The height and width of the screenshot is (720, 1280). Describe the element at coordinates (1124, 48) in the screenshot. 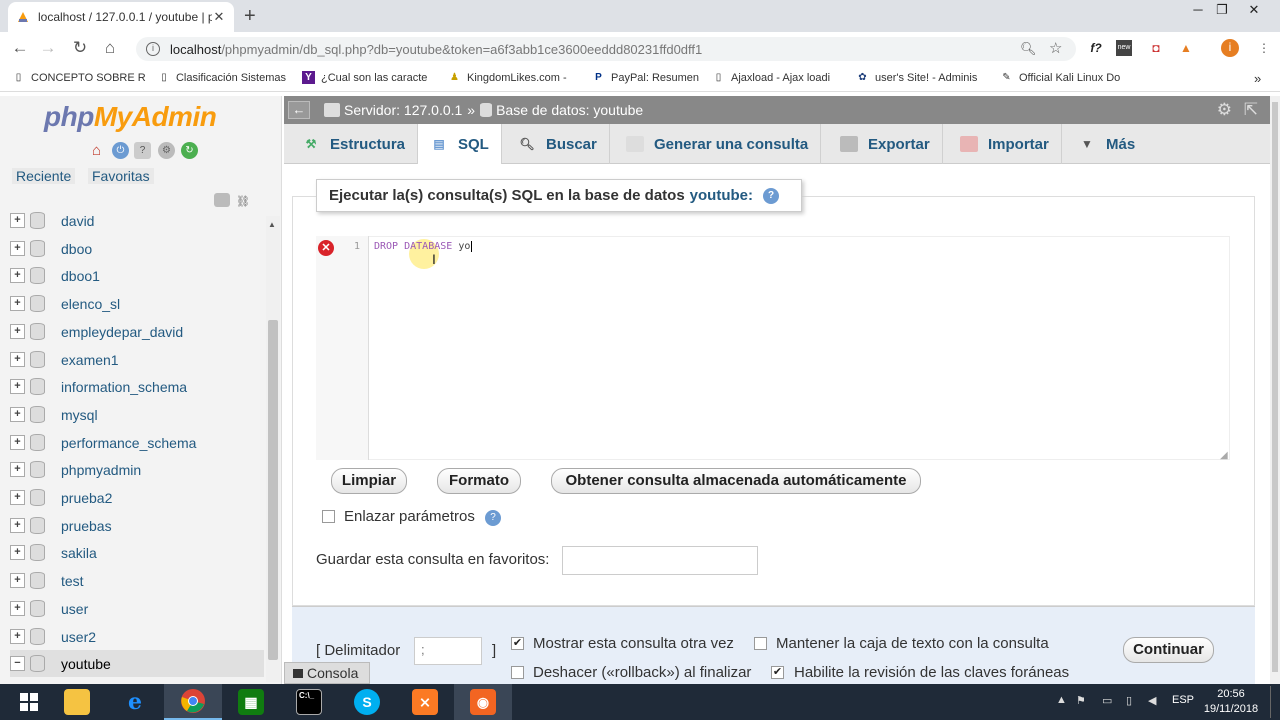

I see `extension-new-icon: new` at that location.